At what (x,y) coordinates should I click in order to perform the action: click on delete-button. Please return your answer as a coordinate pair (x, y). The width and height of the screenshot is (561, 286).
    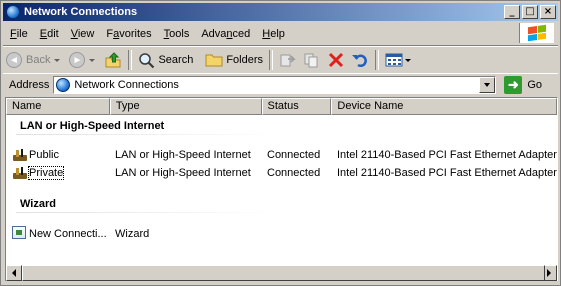
    Looking at the image, I should click on (336, 60).